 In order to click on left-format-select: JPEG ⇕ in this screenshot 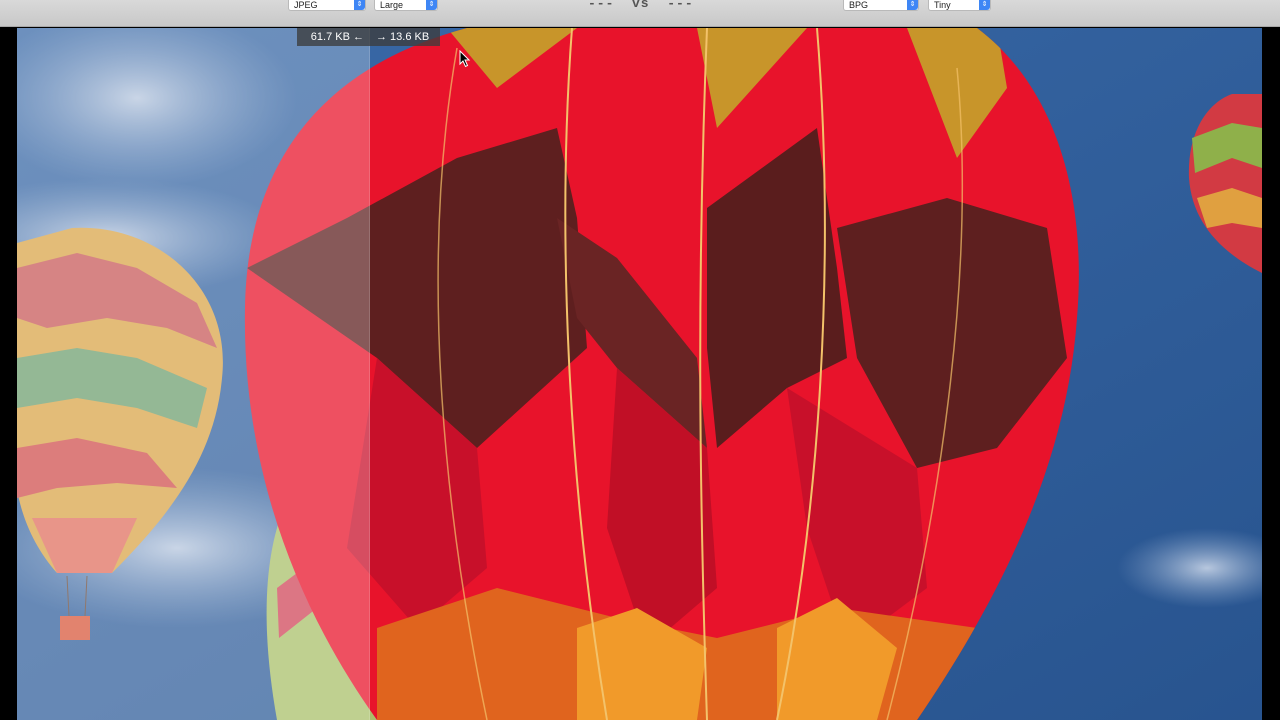, I will do `click(327, 5)`.